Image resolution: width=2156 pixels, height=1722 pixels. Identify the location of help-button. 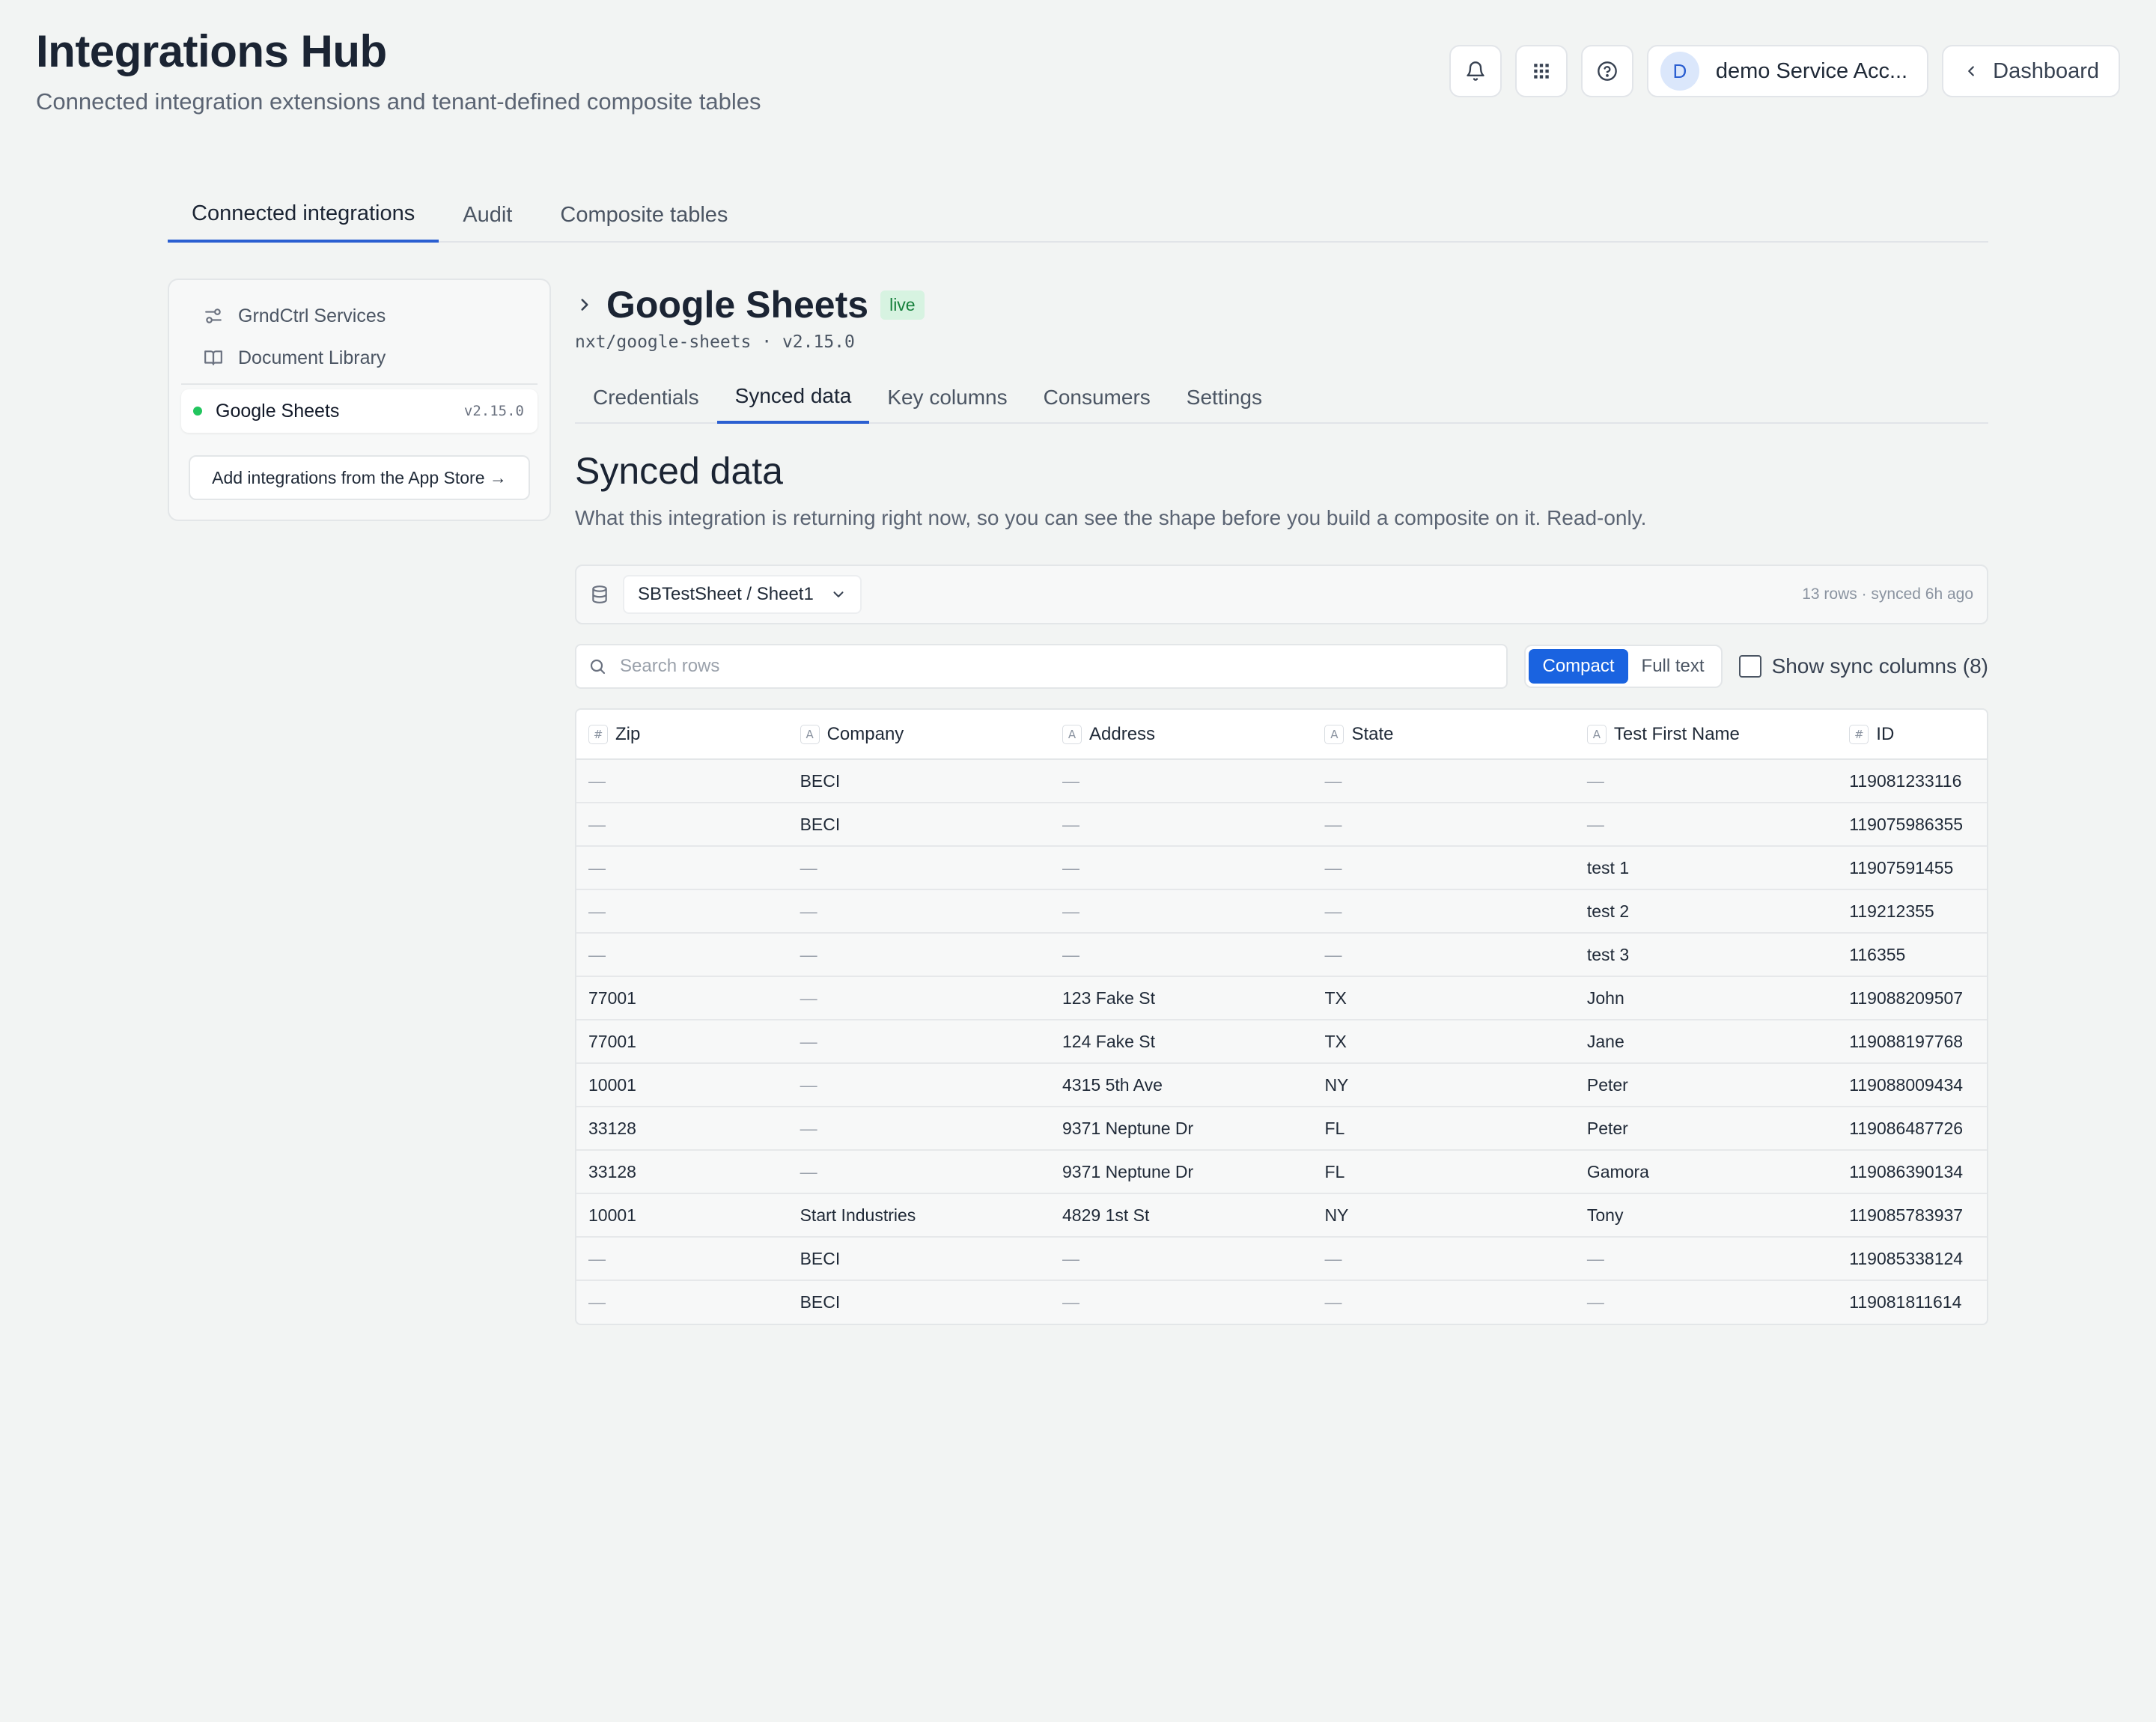
(1606, 71).